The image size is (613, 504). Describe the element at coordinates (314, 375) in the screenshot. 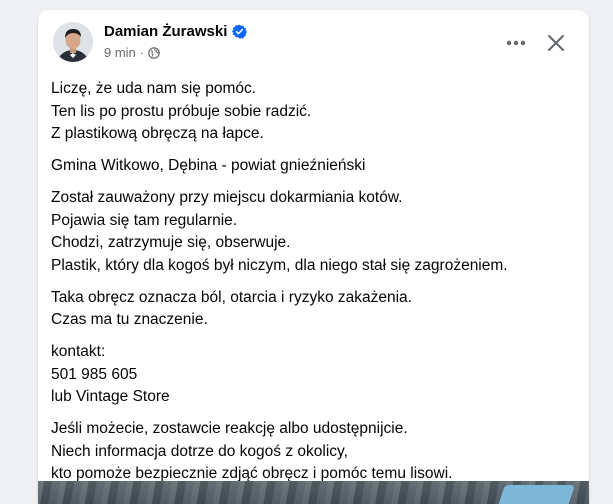

I see `post-paragraph: kontakt: 501 985 605 lub Vintage Store` at that location.